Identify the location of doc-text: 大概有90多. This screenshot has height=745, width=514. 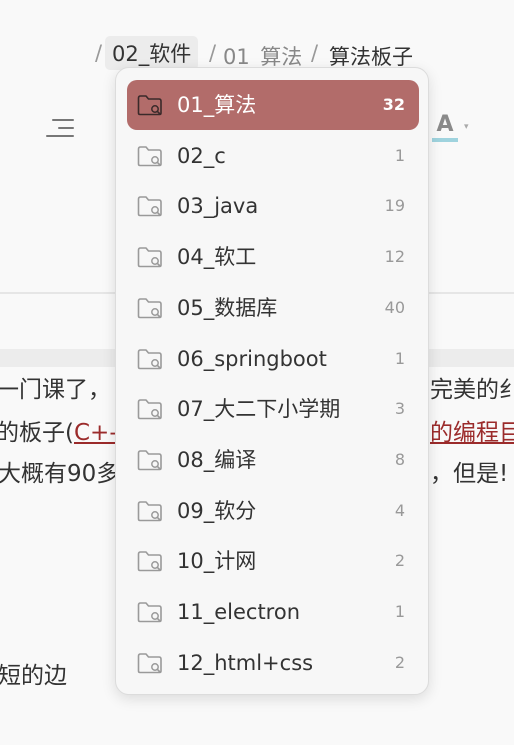
(60, 474).